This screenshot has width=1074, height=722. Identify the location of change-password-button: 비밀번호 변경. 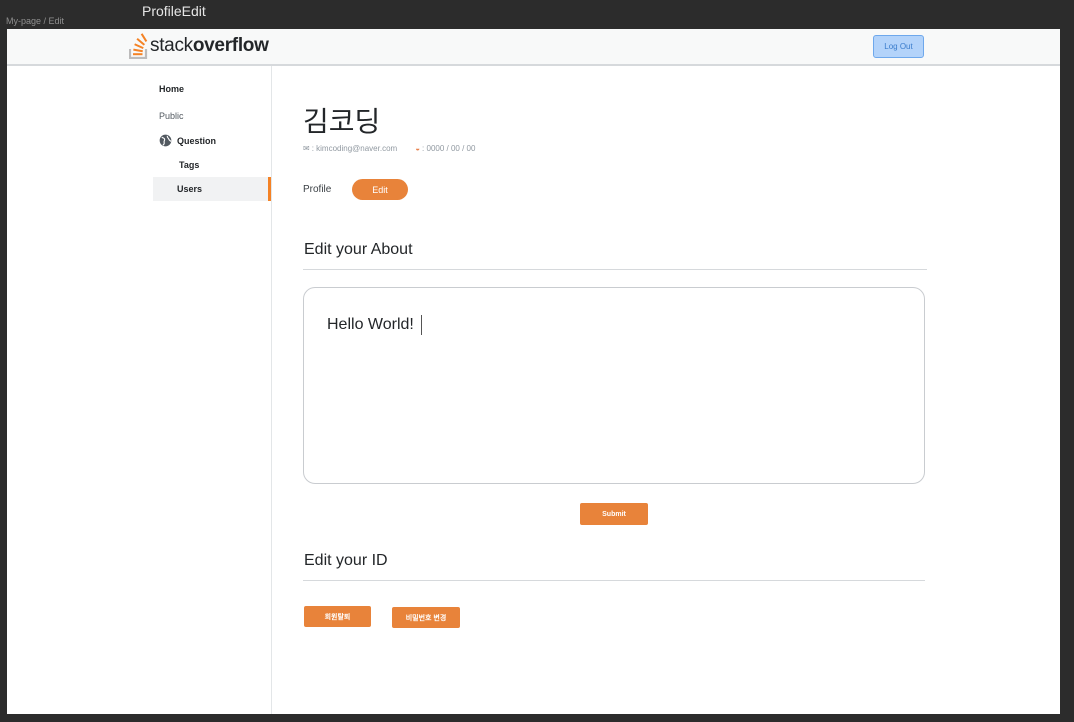
(426, 617).